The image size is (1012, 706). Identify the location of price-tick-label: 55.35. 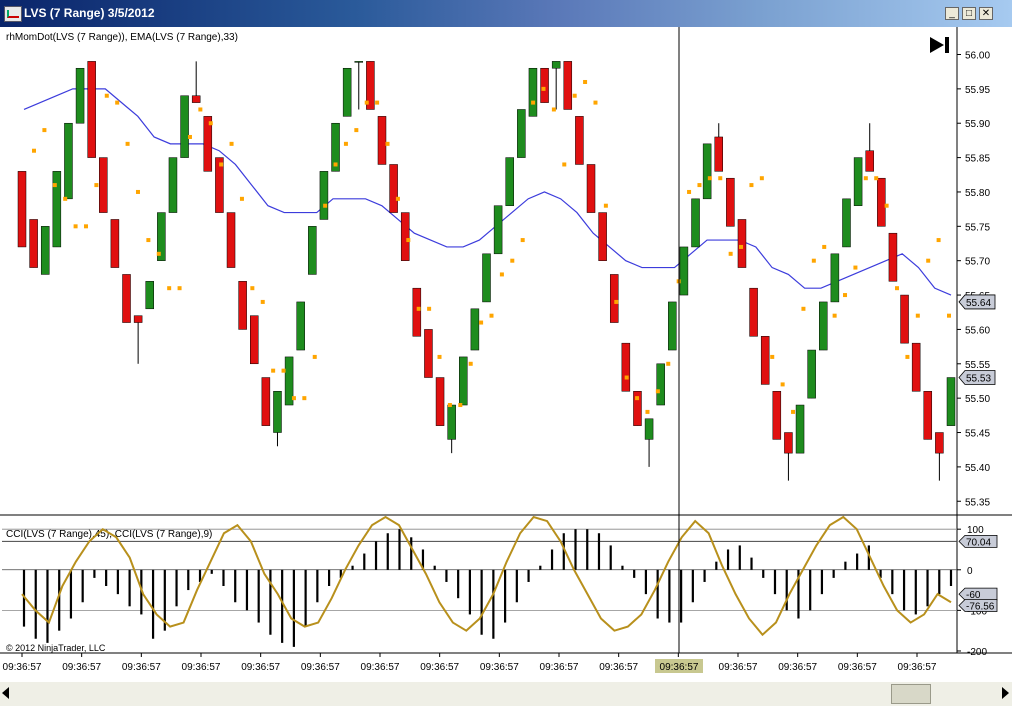
(977, 502).